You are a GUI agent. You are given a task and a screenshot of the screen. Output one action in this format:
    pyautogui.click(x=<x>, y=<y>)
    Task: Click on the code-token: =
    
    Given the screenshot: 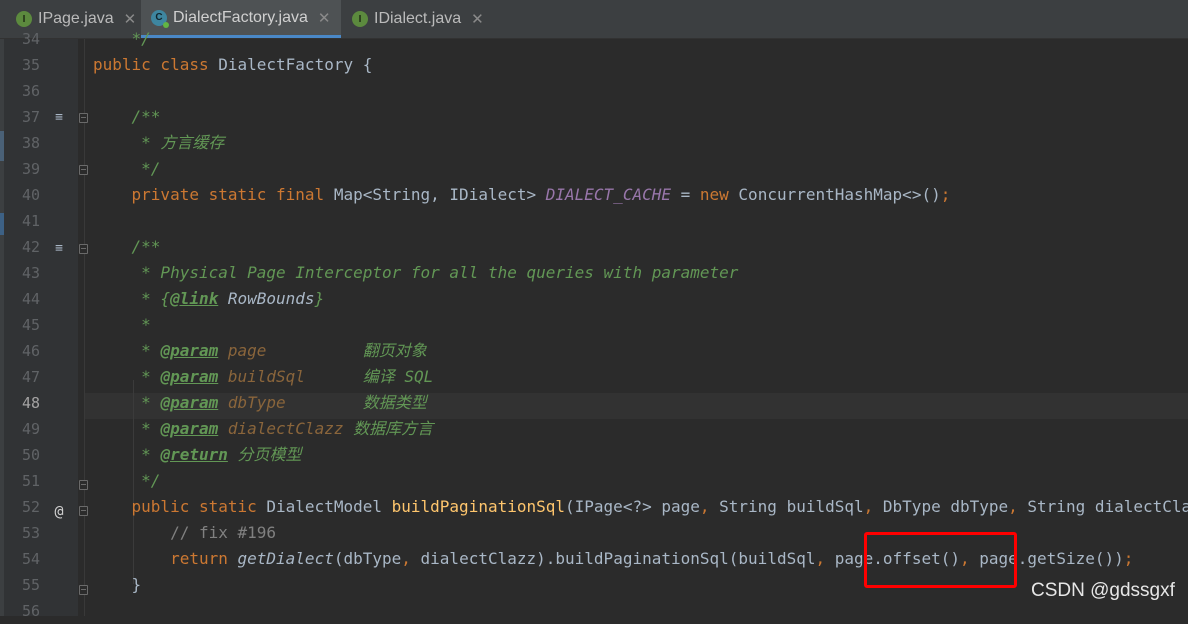 What is the action you would take?
    pyautogui.click(x=685, y=194)
    